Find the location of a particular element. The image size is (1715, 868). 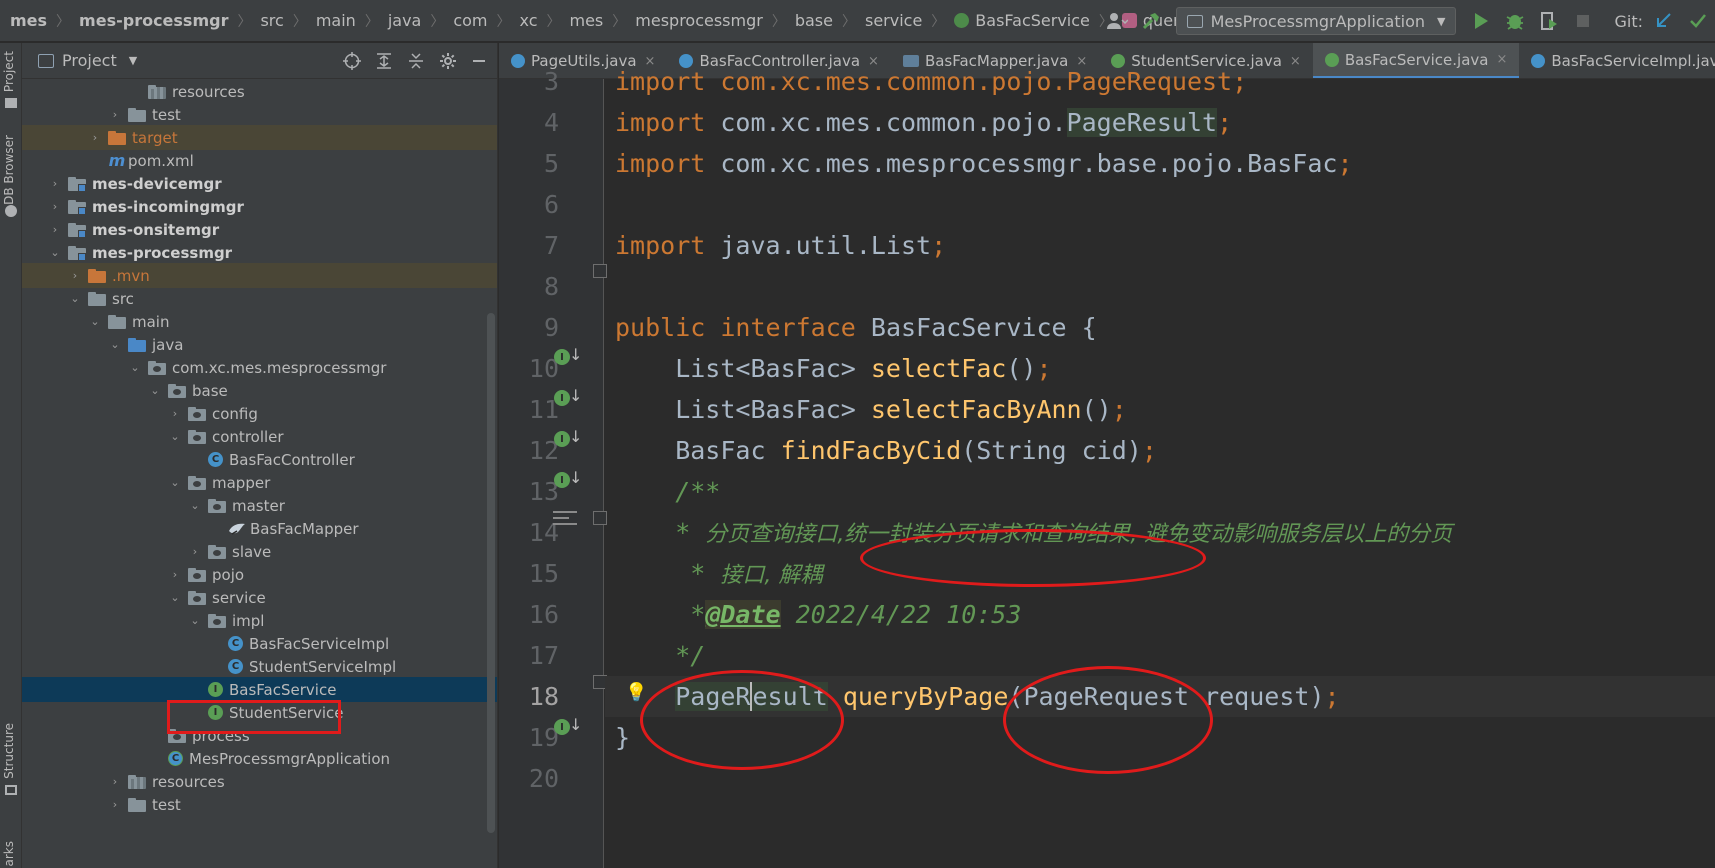

tree-item: ⌄ src is located at coordinates (259, 298).